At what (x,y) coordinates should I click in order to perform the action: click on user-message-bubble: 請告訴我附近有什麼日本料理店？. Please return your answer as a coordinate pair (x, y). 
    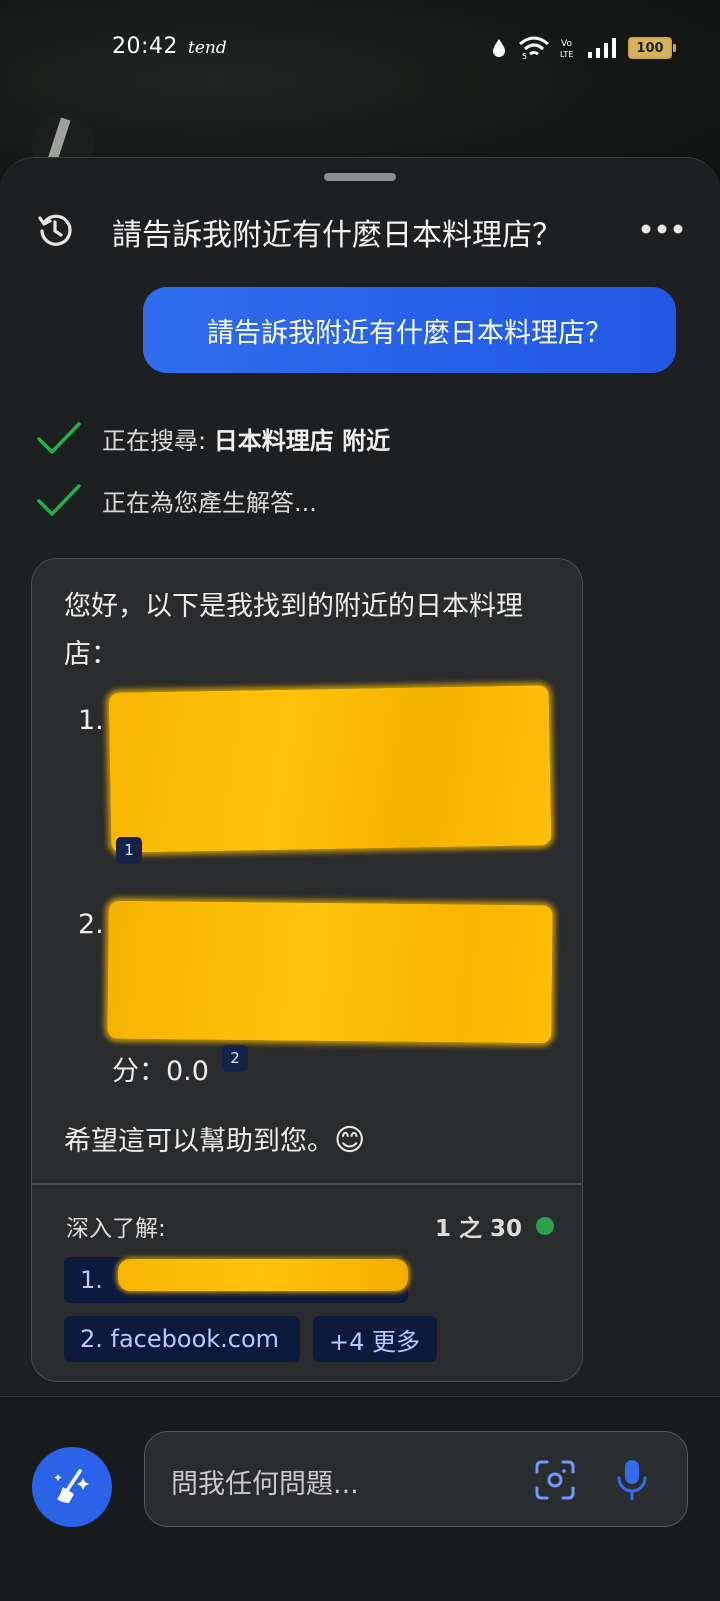
    Looking at the image, I should click on (409, 330).